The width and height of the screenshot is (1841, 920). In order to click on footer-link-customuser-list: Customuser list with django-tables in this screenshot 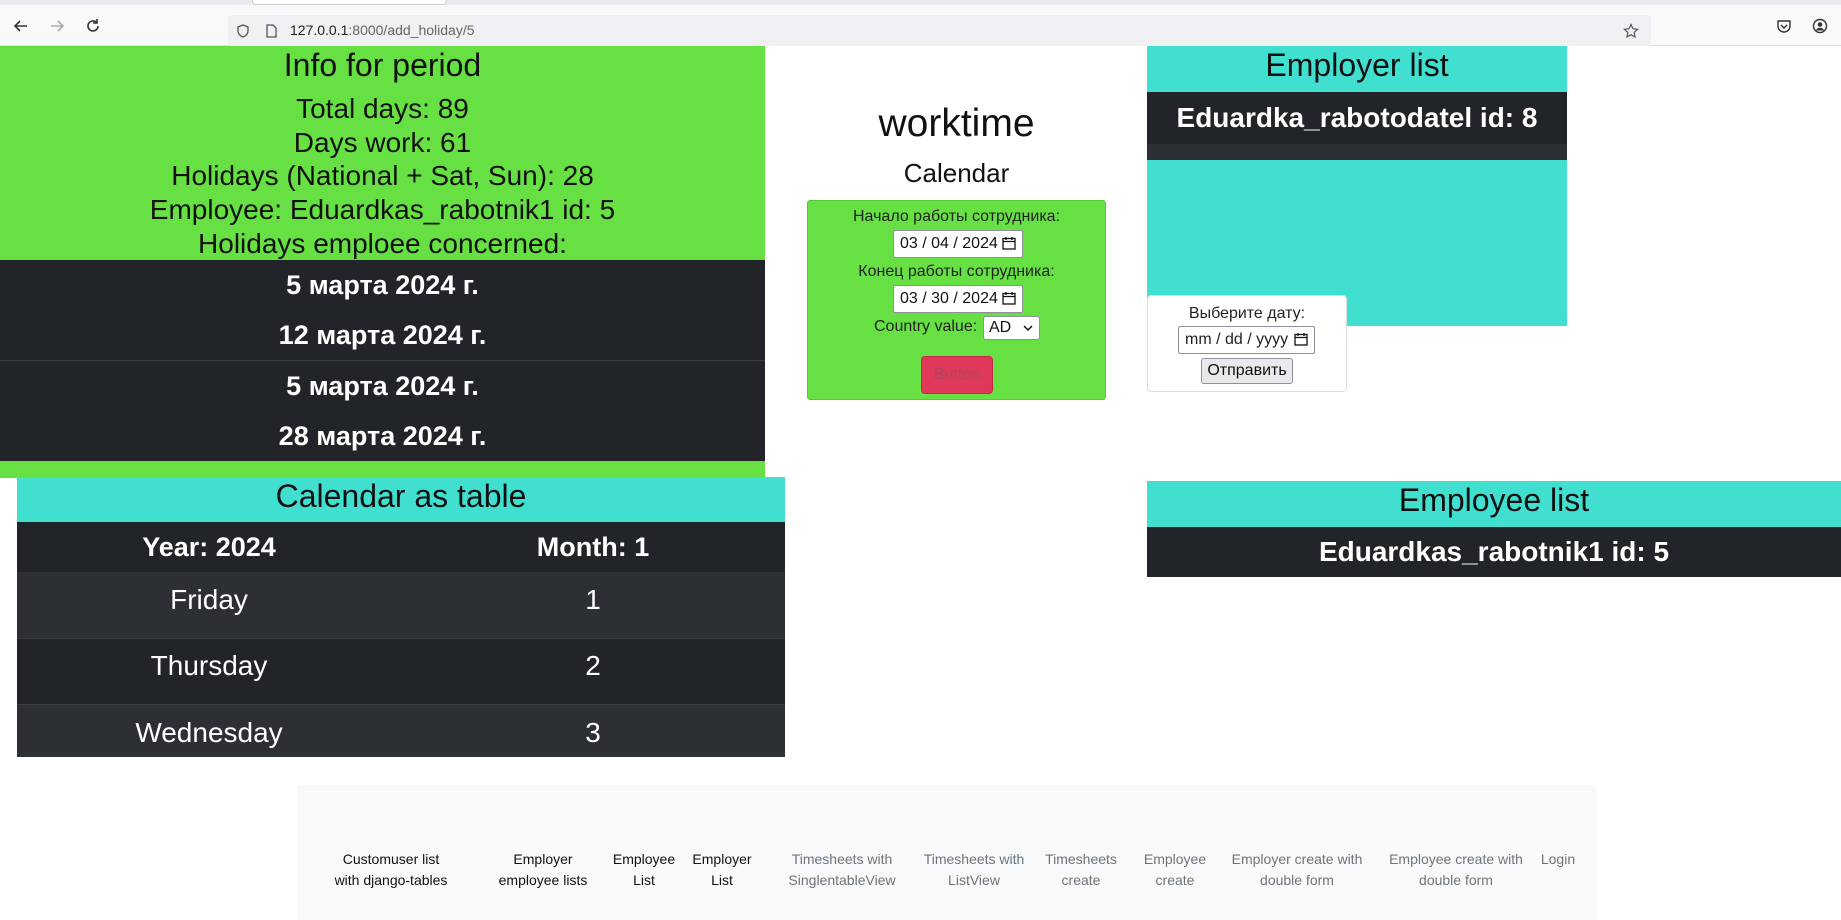, I will do `click(391, 870)`.